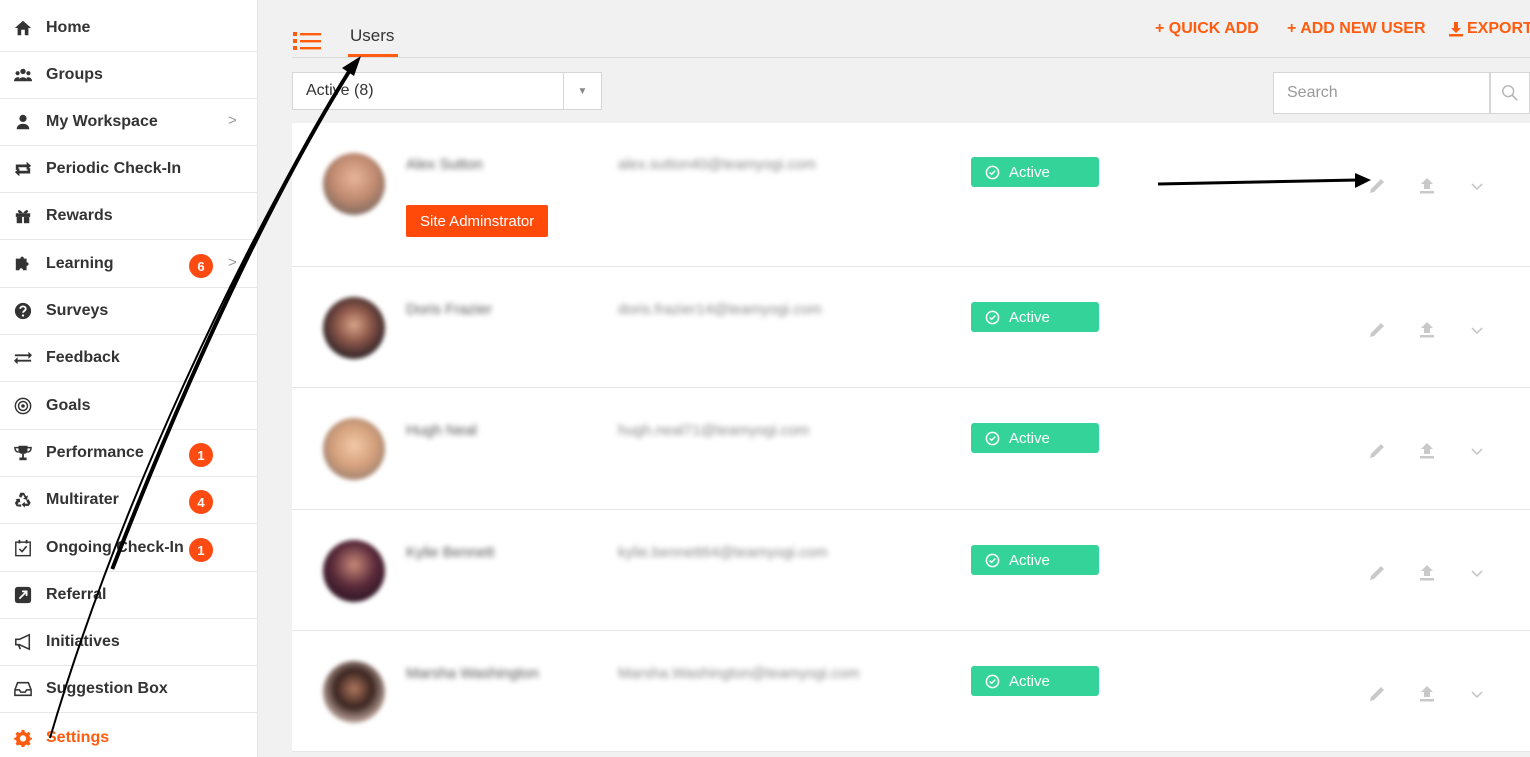 This screenshot has height=757, width=1530. Describe the element at coordinates (129, 311) in the screenshot. I see `sidebar-item-surveys: Surveys` at that location.